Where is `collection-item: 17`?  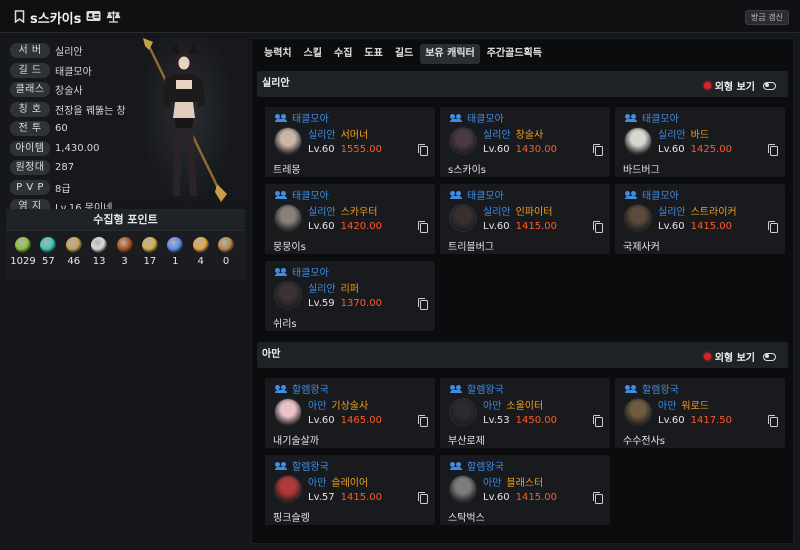 collection-item: 17 is located at coordinates (150, 252).